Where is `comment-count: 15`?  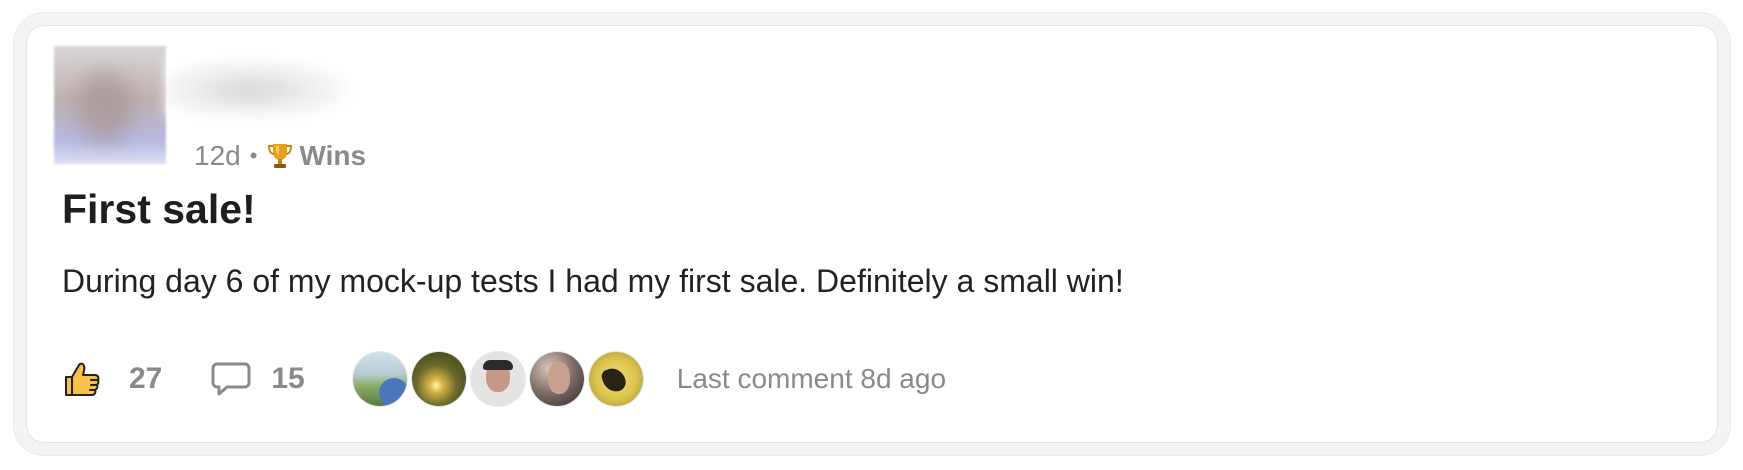 comment-count: 15 is located at coordinates (288, 378).